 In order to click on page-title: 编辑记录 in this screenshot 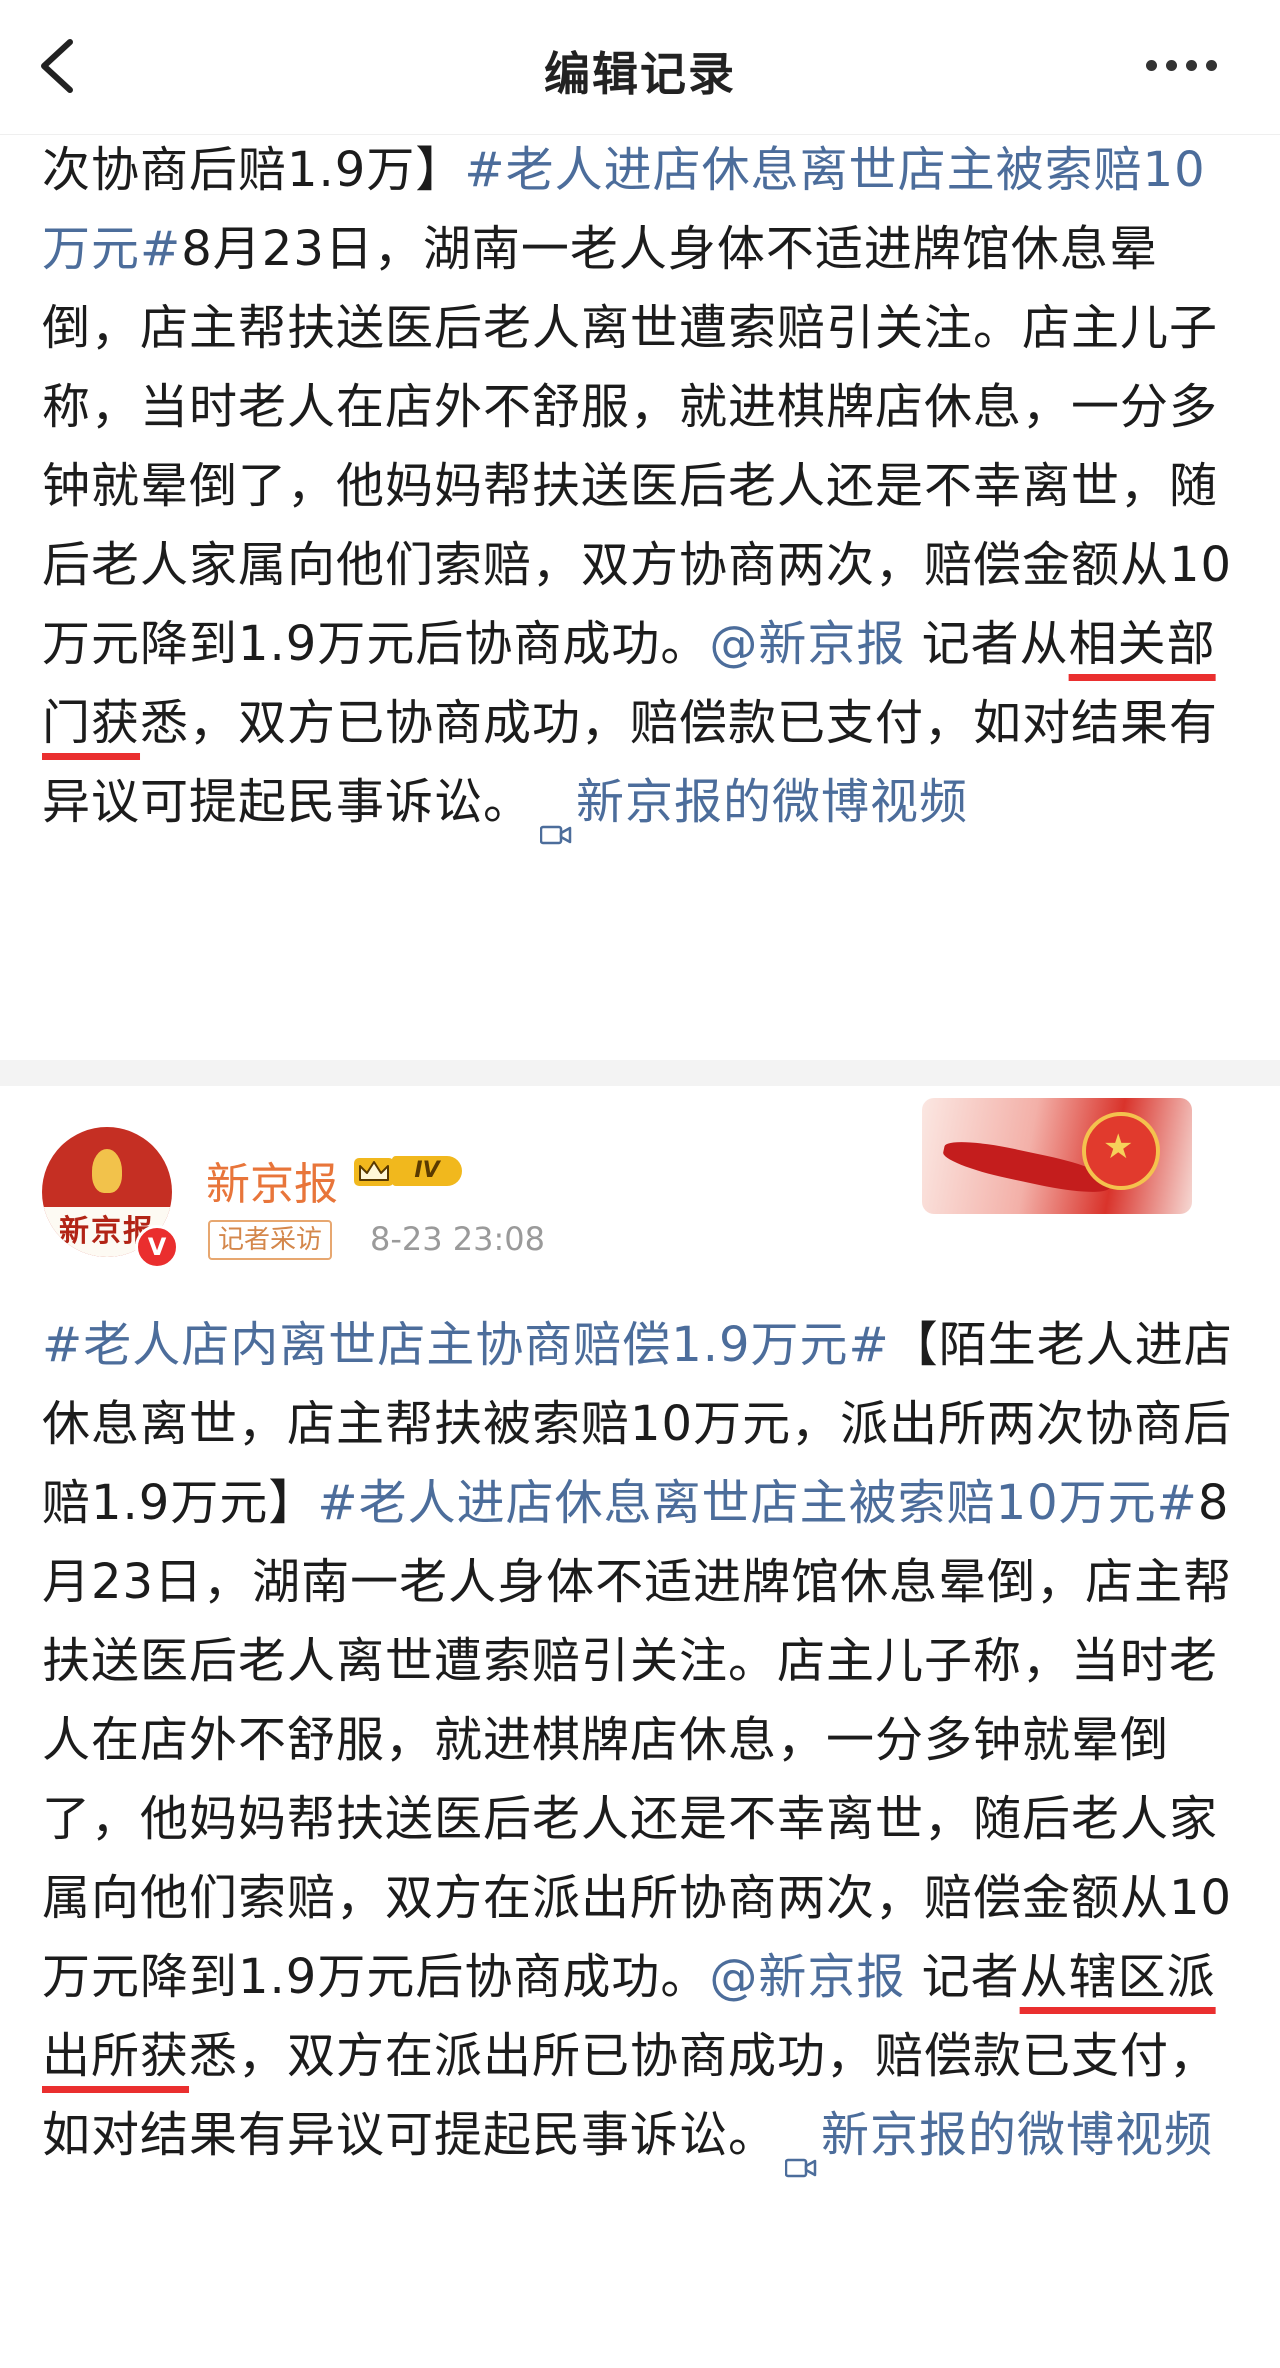, I will do `click(640, 74)`.